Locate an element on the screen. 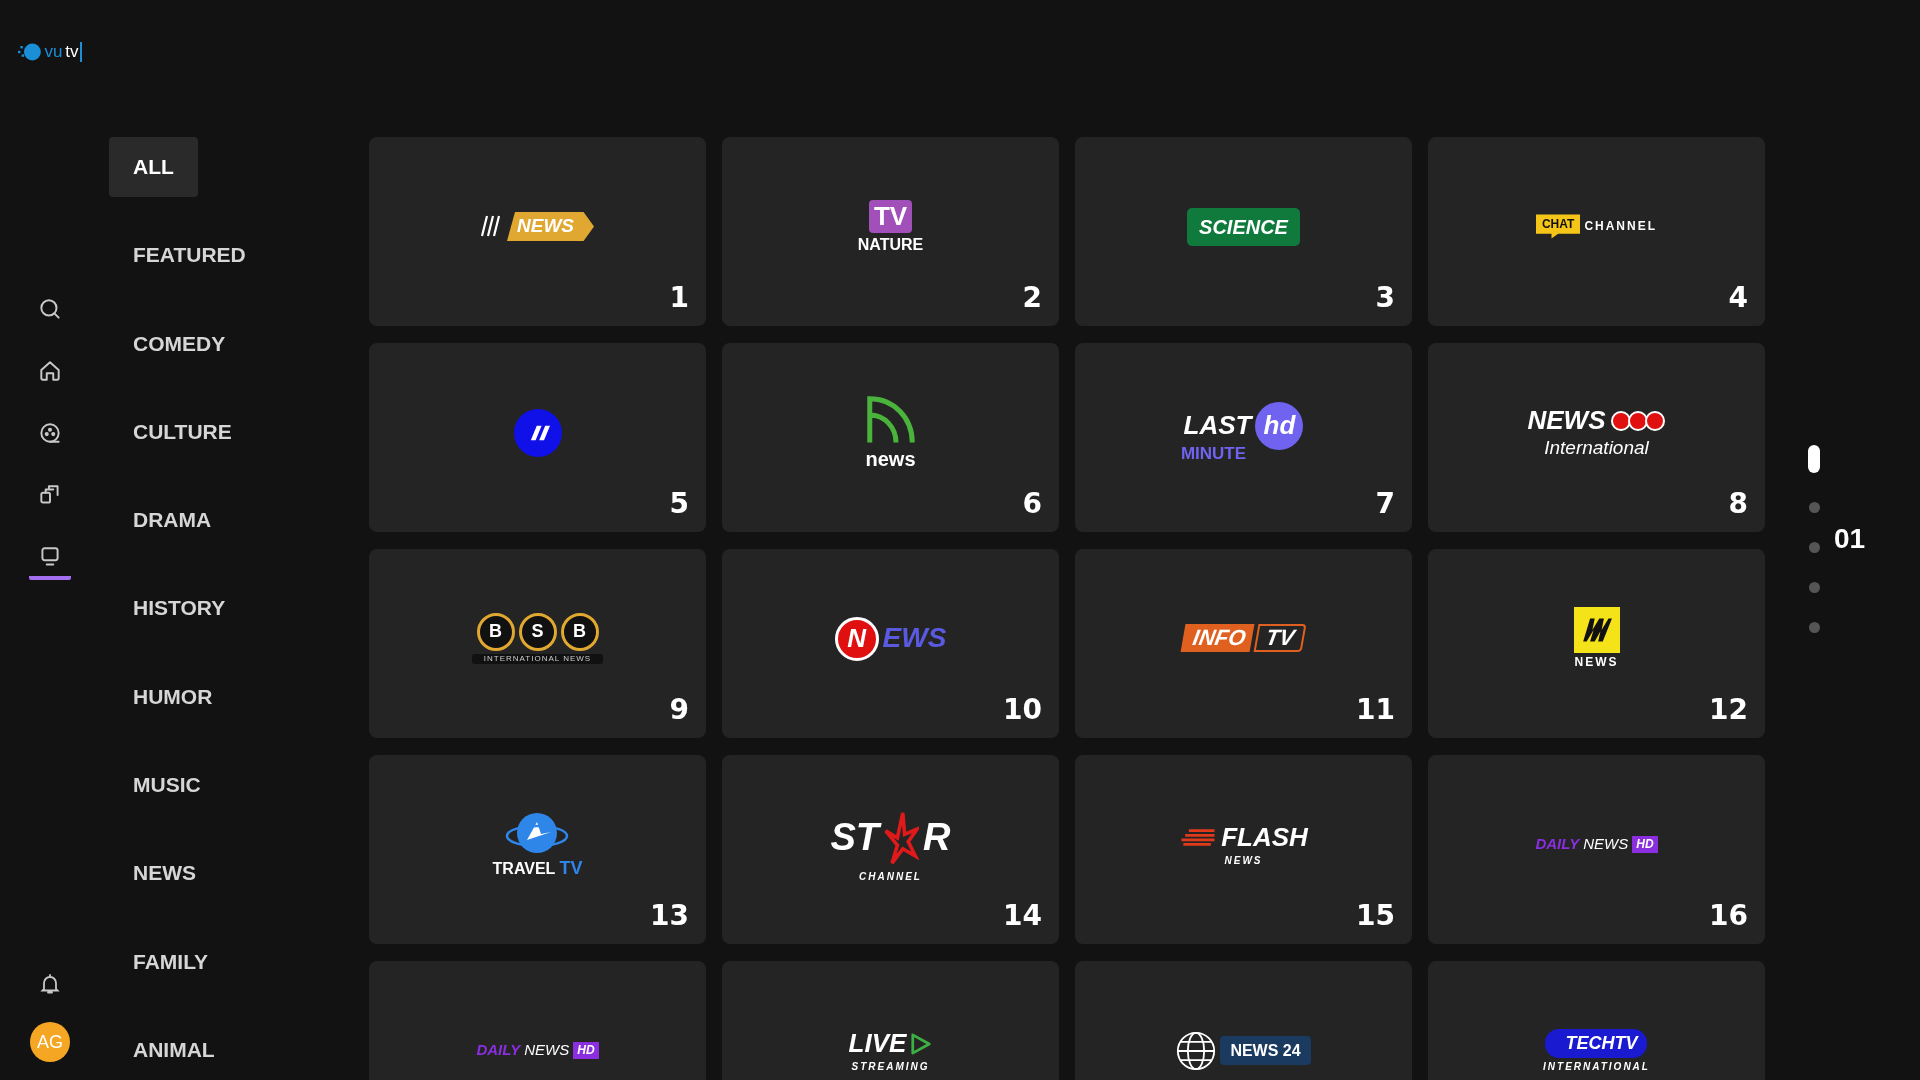 This screenshot has height=1080, width=1920. brand-logo: vu tv is located at coordinates (50, 52).